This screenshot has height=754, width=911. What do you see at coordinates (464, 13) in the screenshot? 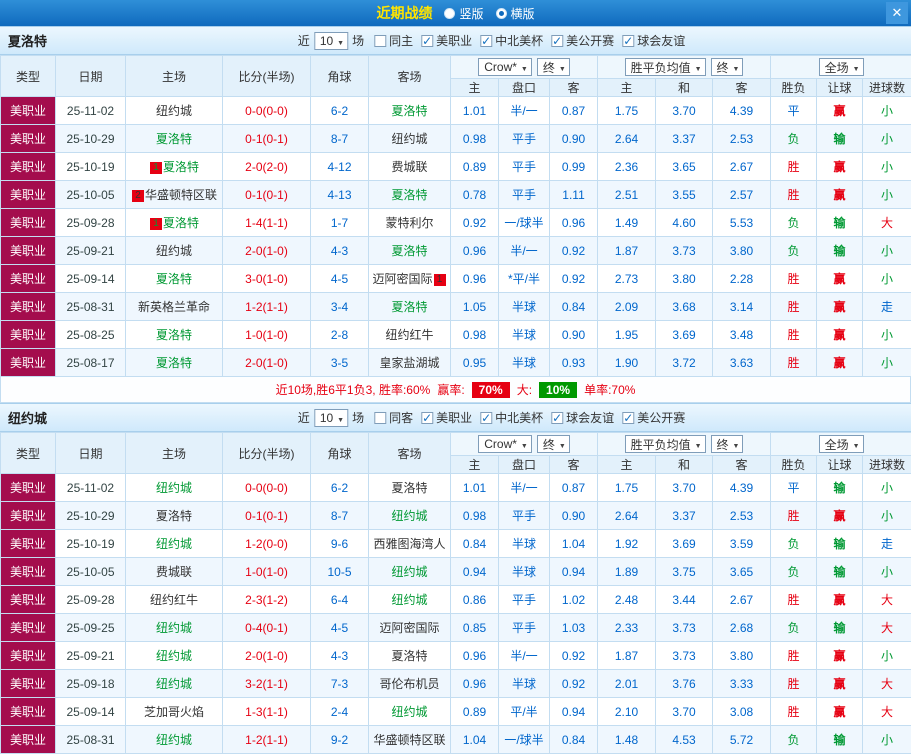
I see `layout-radio-vertical: 竖版` at bounding box center [464, 13].